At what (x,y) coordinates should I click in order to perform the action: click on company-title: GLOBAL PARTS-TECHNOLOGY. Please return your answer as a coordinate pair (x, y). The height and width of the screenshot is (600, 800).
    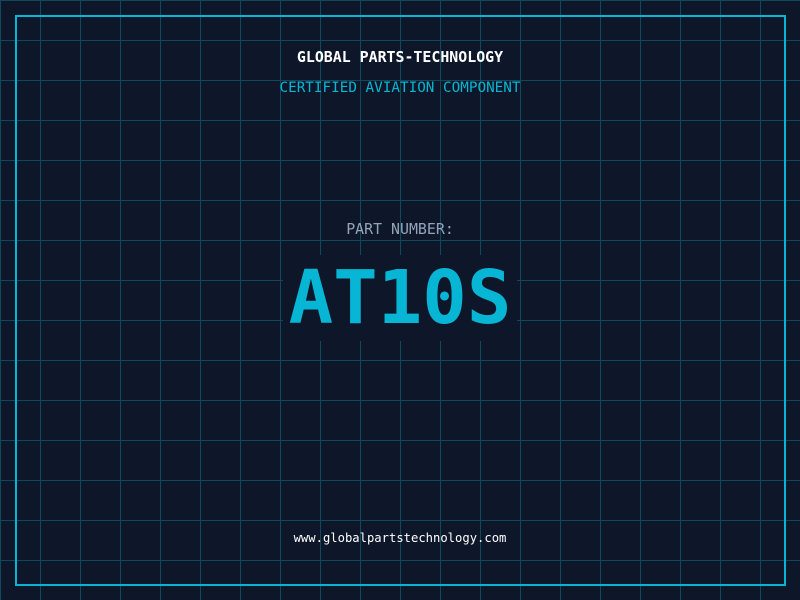
    Looking at the image, I should click on (400, 57).